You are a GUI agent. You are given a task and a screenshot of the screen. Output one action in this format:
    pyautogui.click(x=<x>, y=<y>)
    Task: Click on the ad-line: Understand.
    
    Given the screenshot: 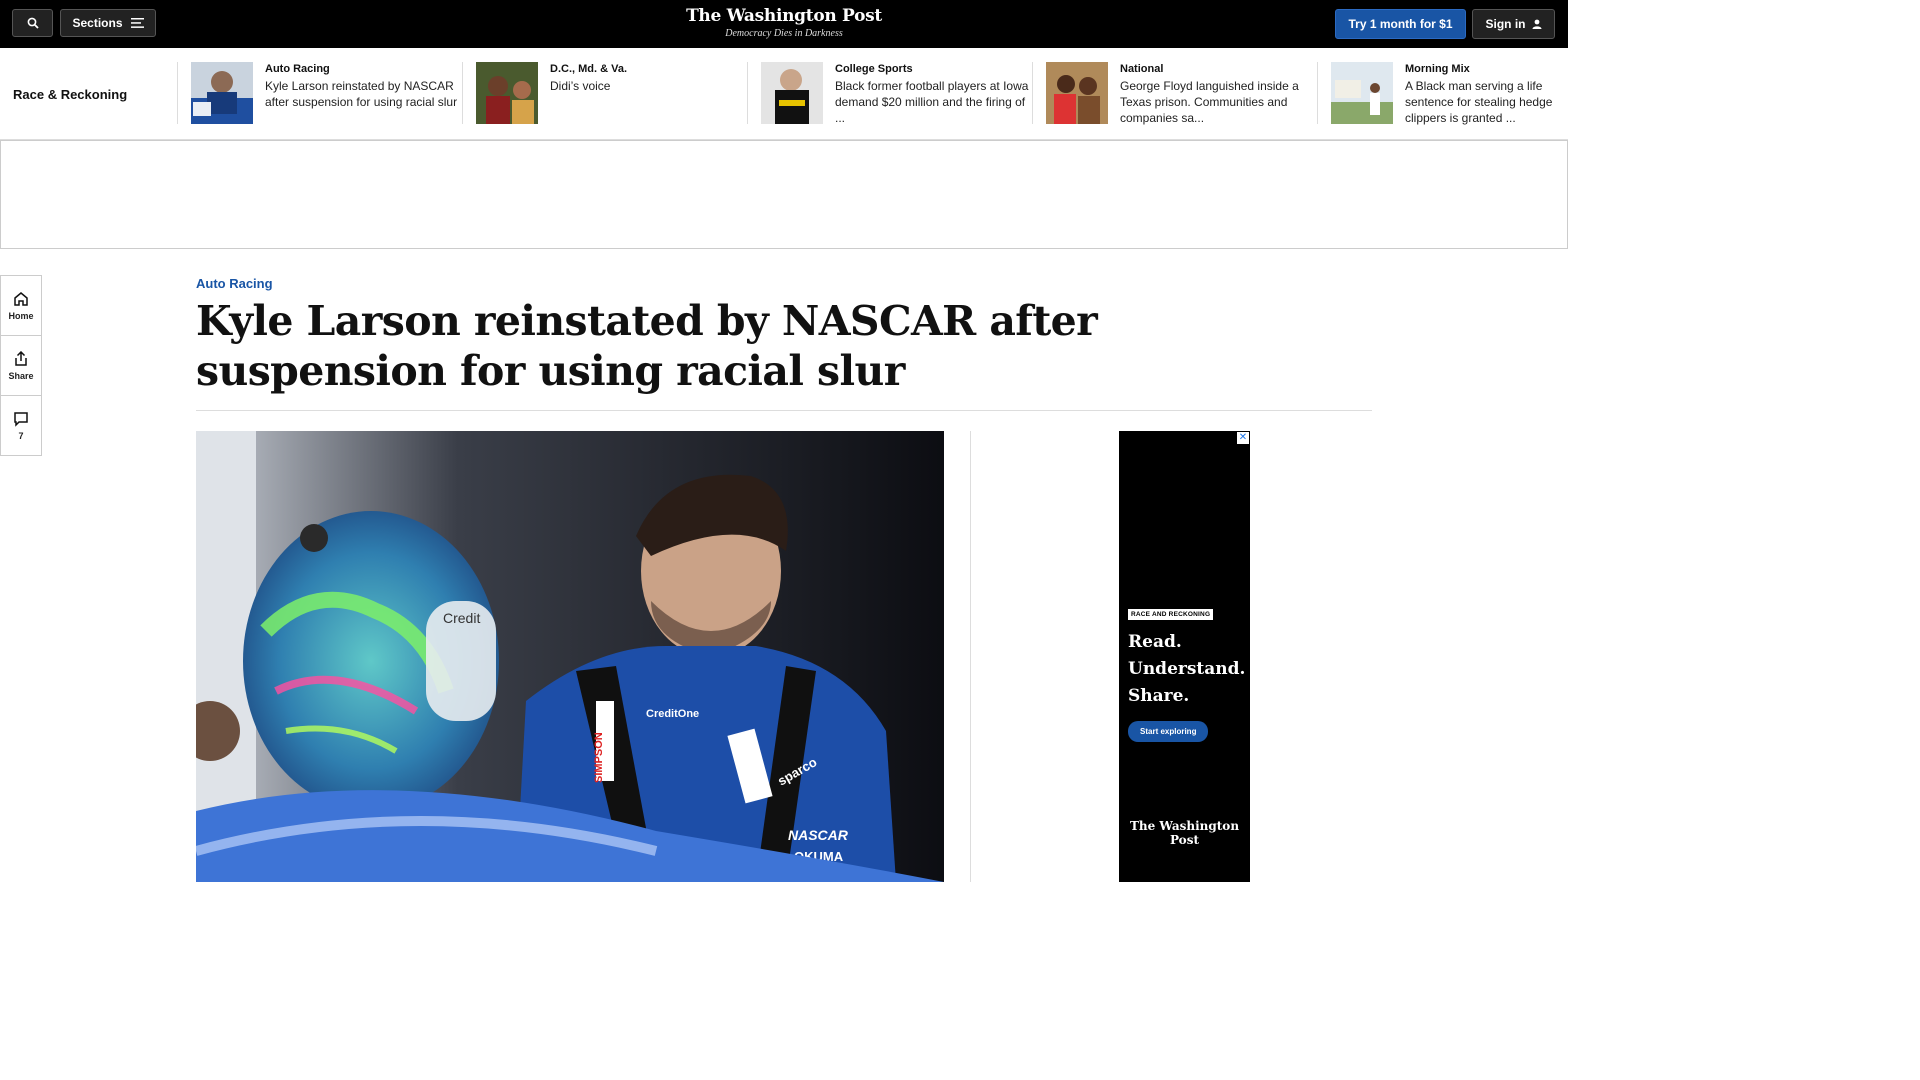 What is the action you would take?
    pyautogui.click(x=1187, y=669)
    